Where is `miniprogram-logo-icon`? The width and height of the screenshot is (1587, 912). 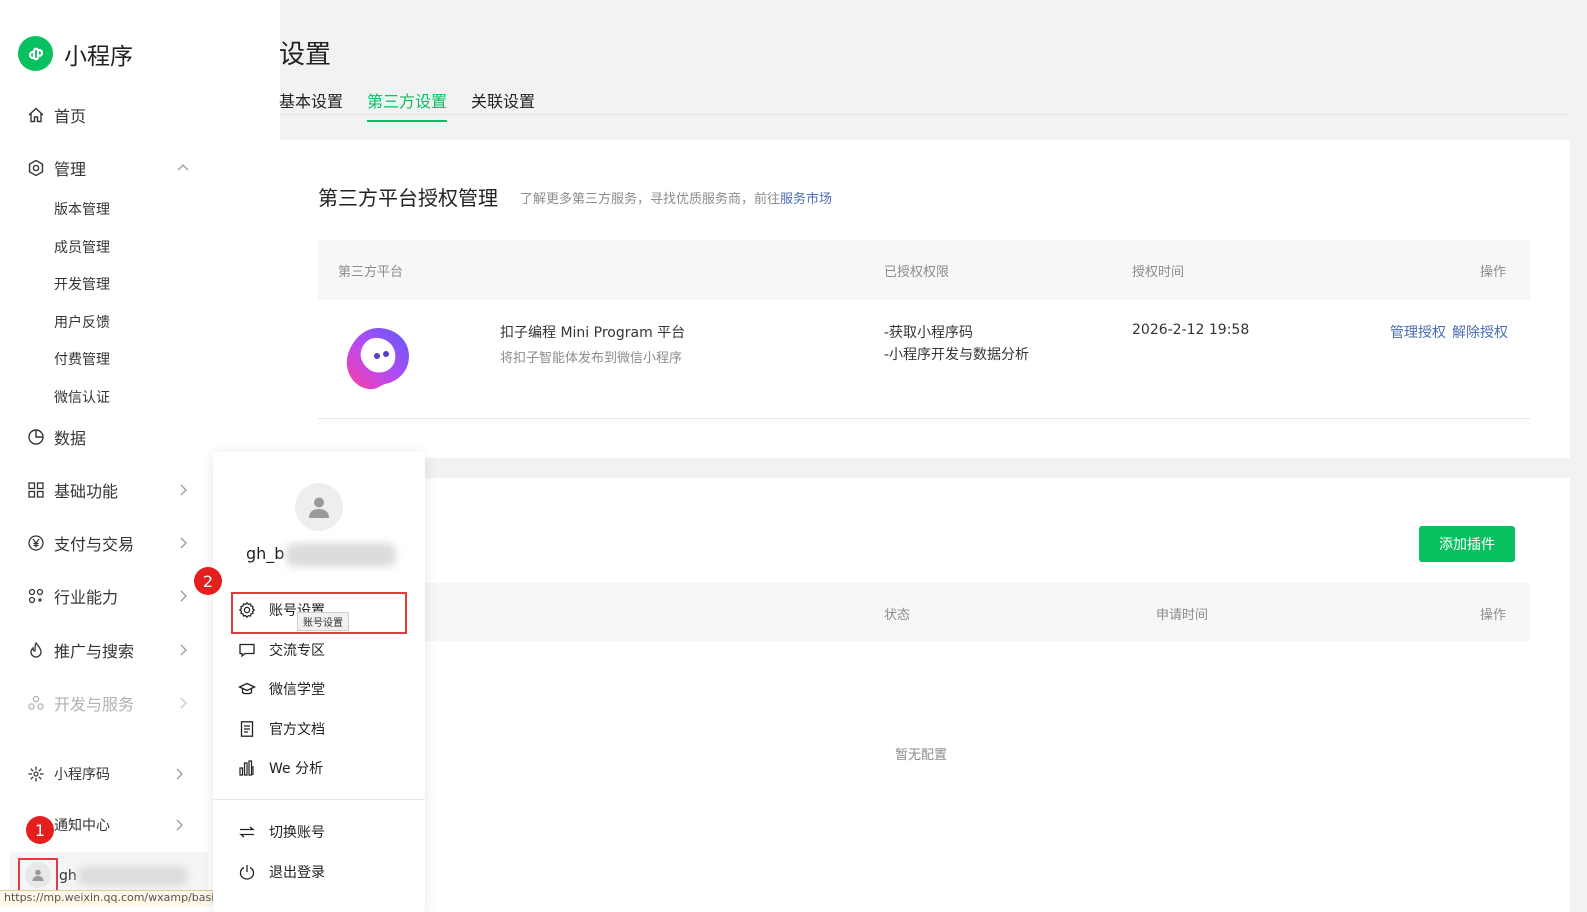 miniprogram-logo-icon is located at coordinates (35, 53).